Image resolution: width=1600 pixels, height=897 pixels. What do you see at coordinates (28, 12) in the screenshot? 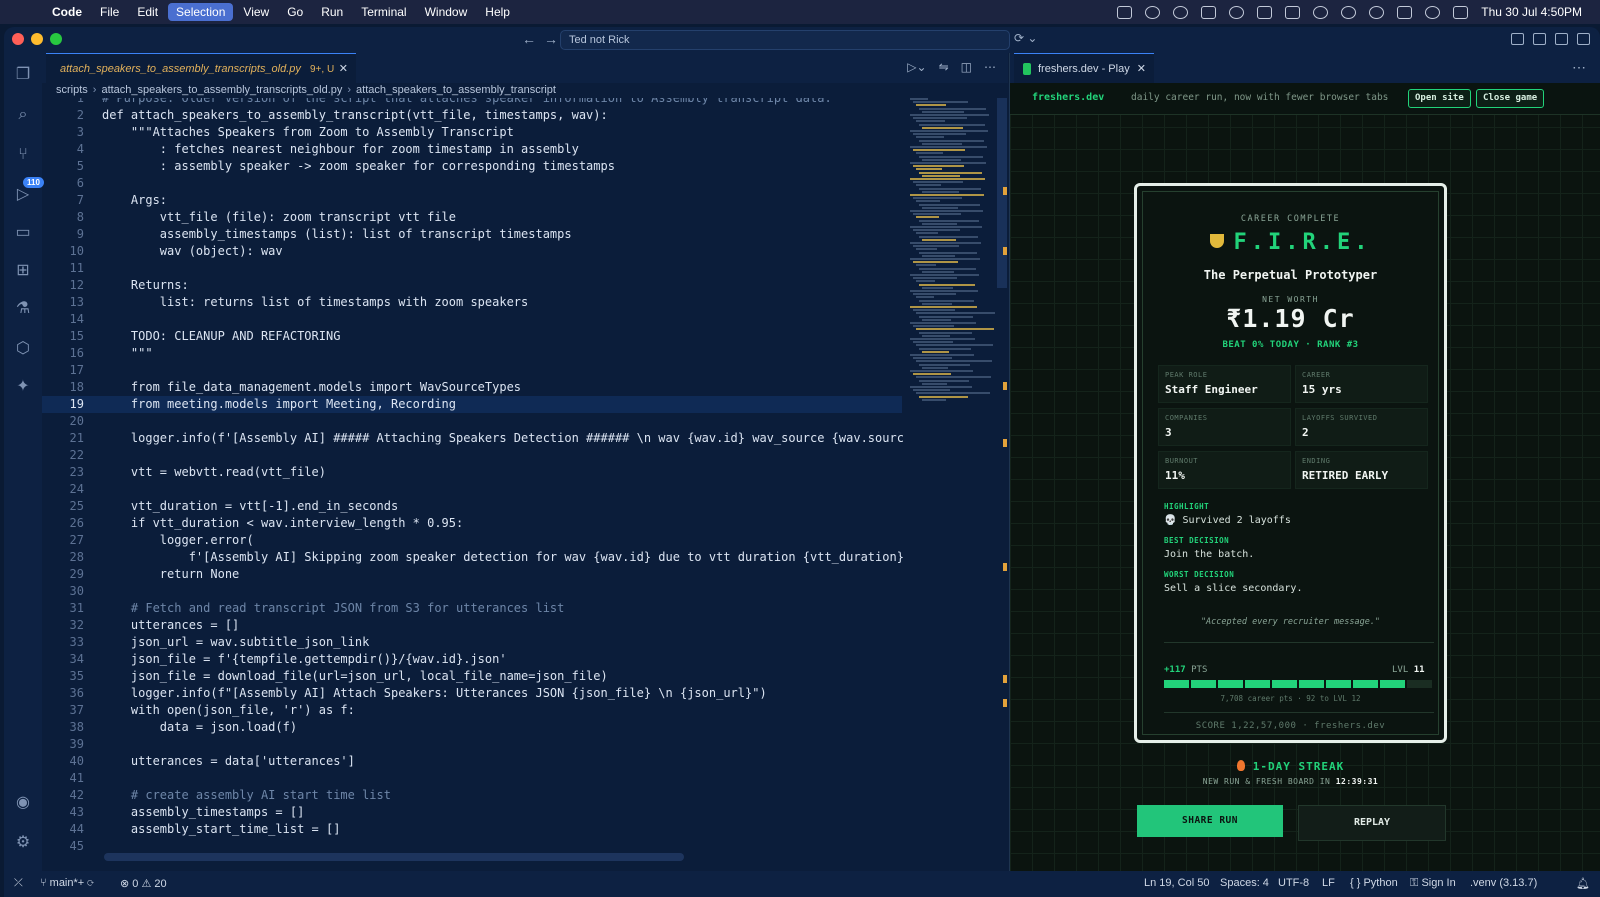
I see `apple-icon` at bounding box center [28, 12].